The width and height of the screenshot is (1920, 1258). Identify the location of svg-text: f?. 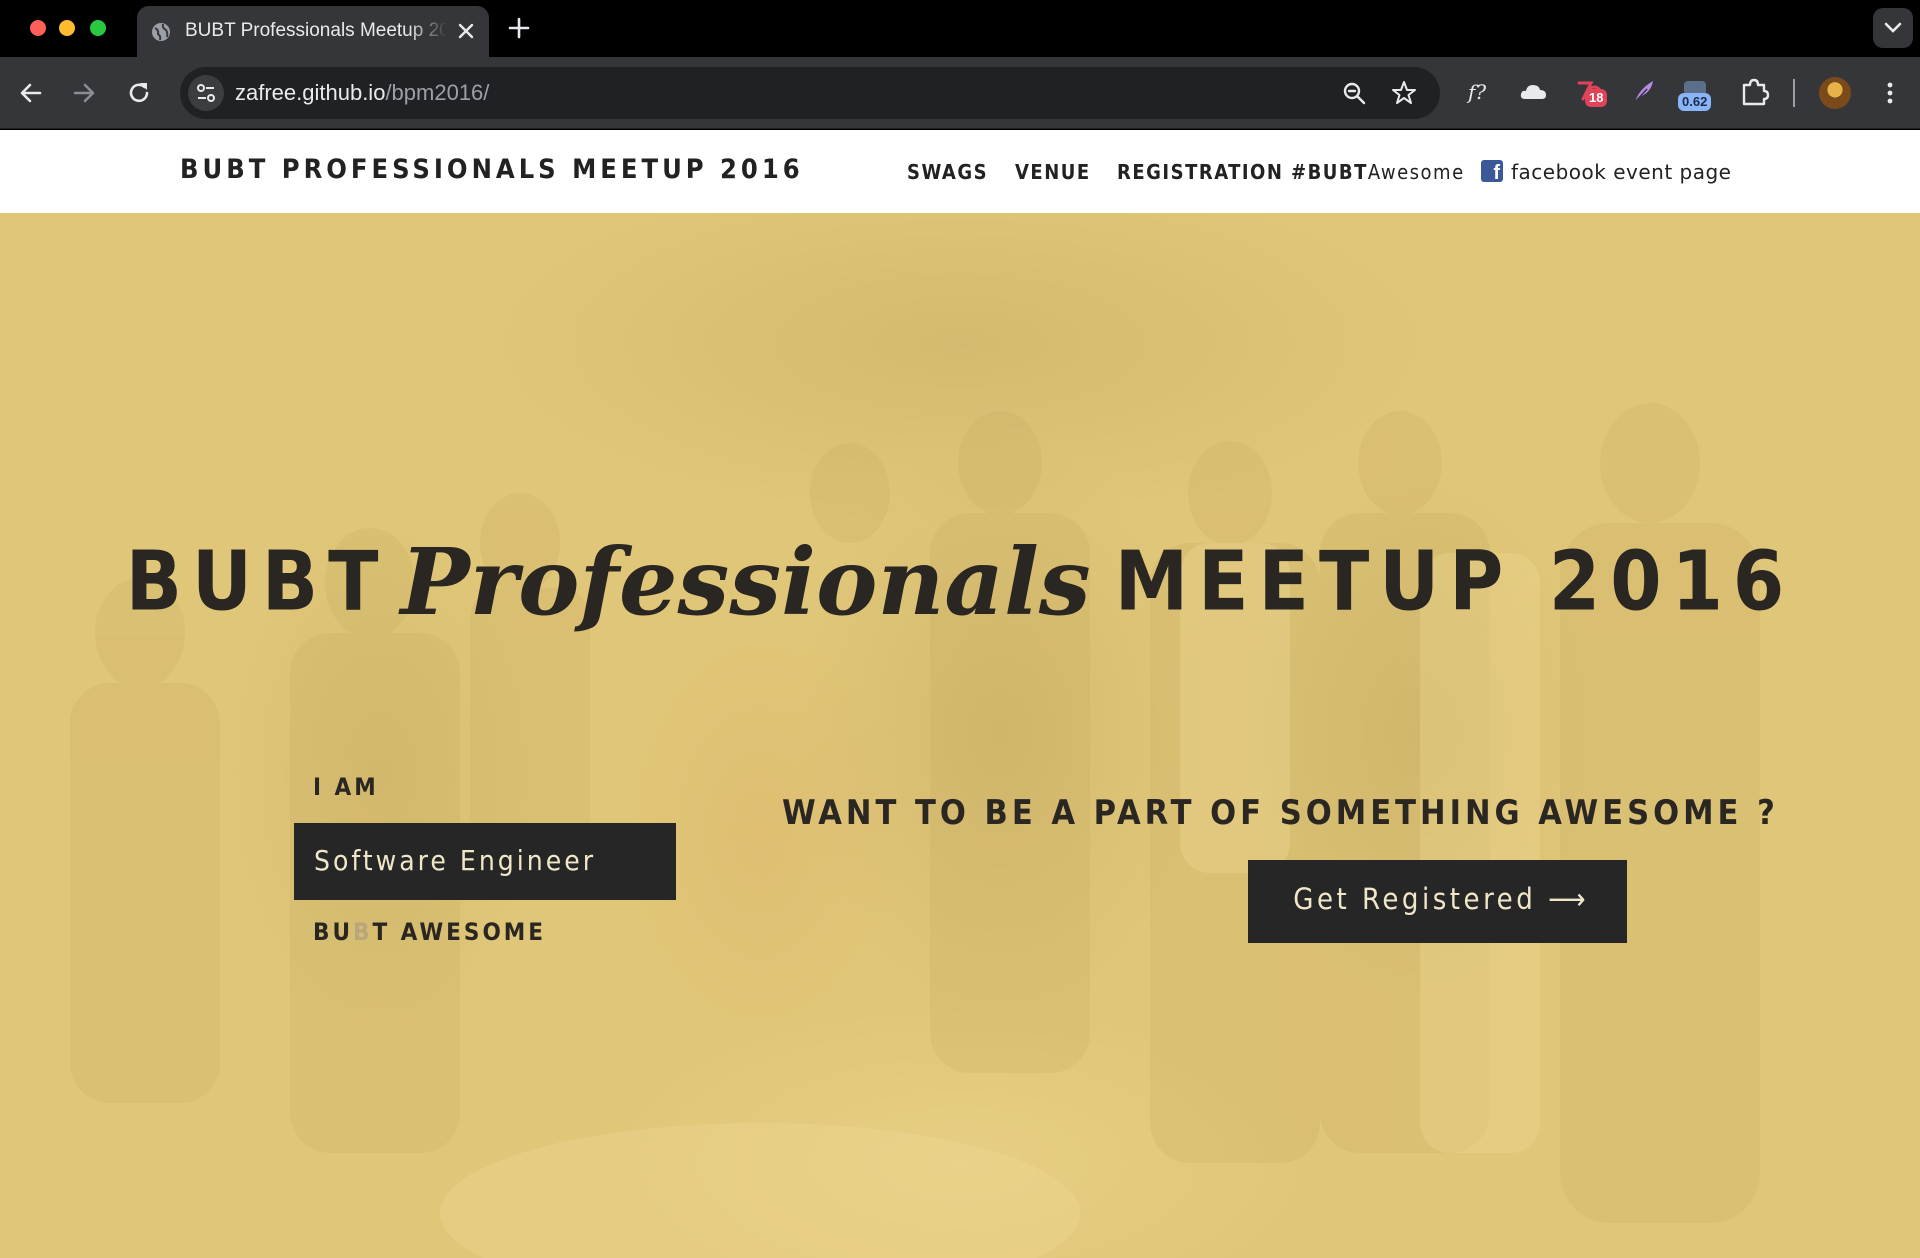
(1476, 92).